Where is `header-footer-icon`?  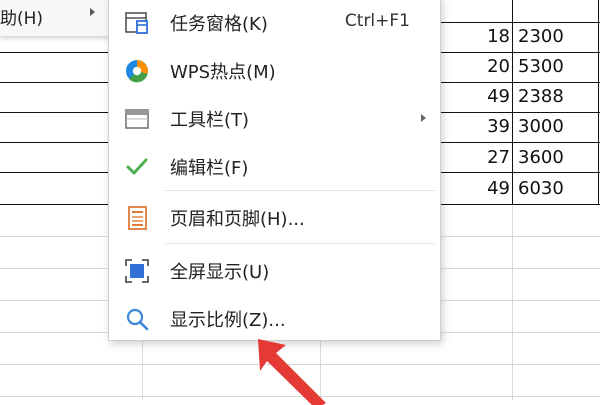 header-footer-icon is located at coordinates (137, 218).